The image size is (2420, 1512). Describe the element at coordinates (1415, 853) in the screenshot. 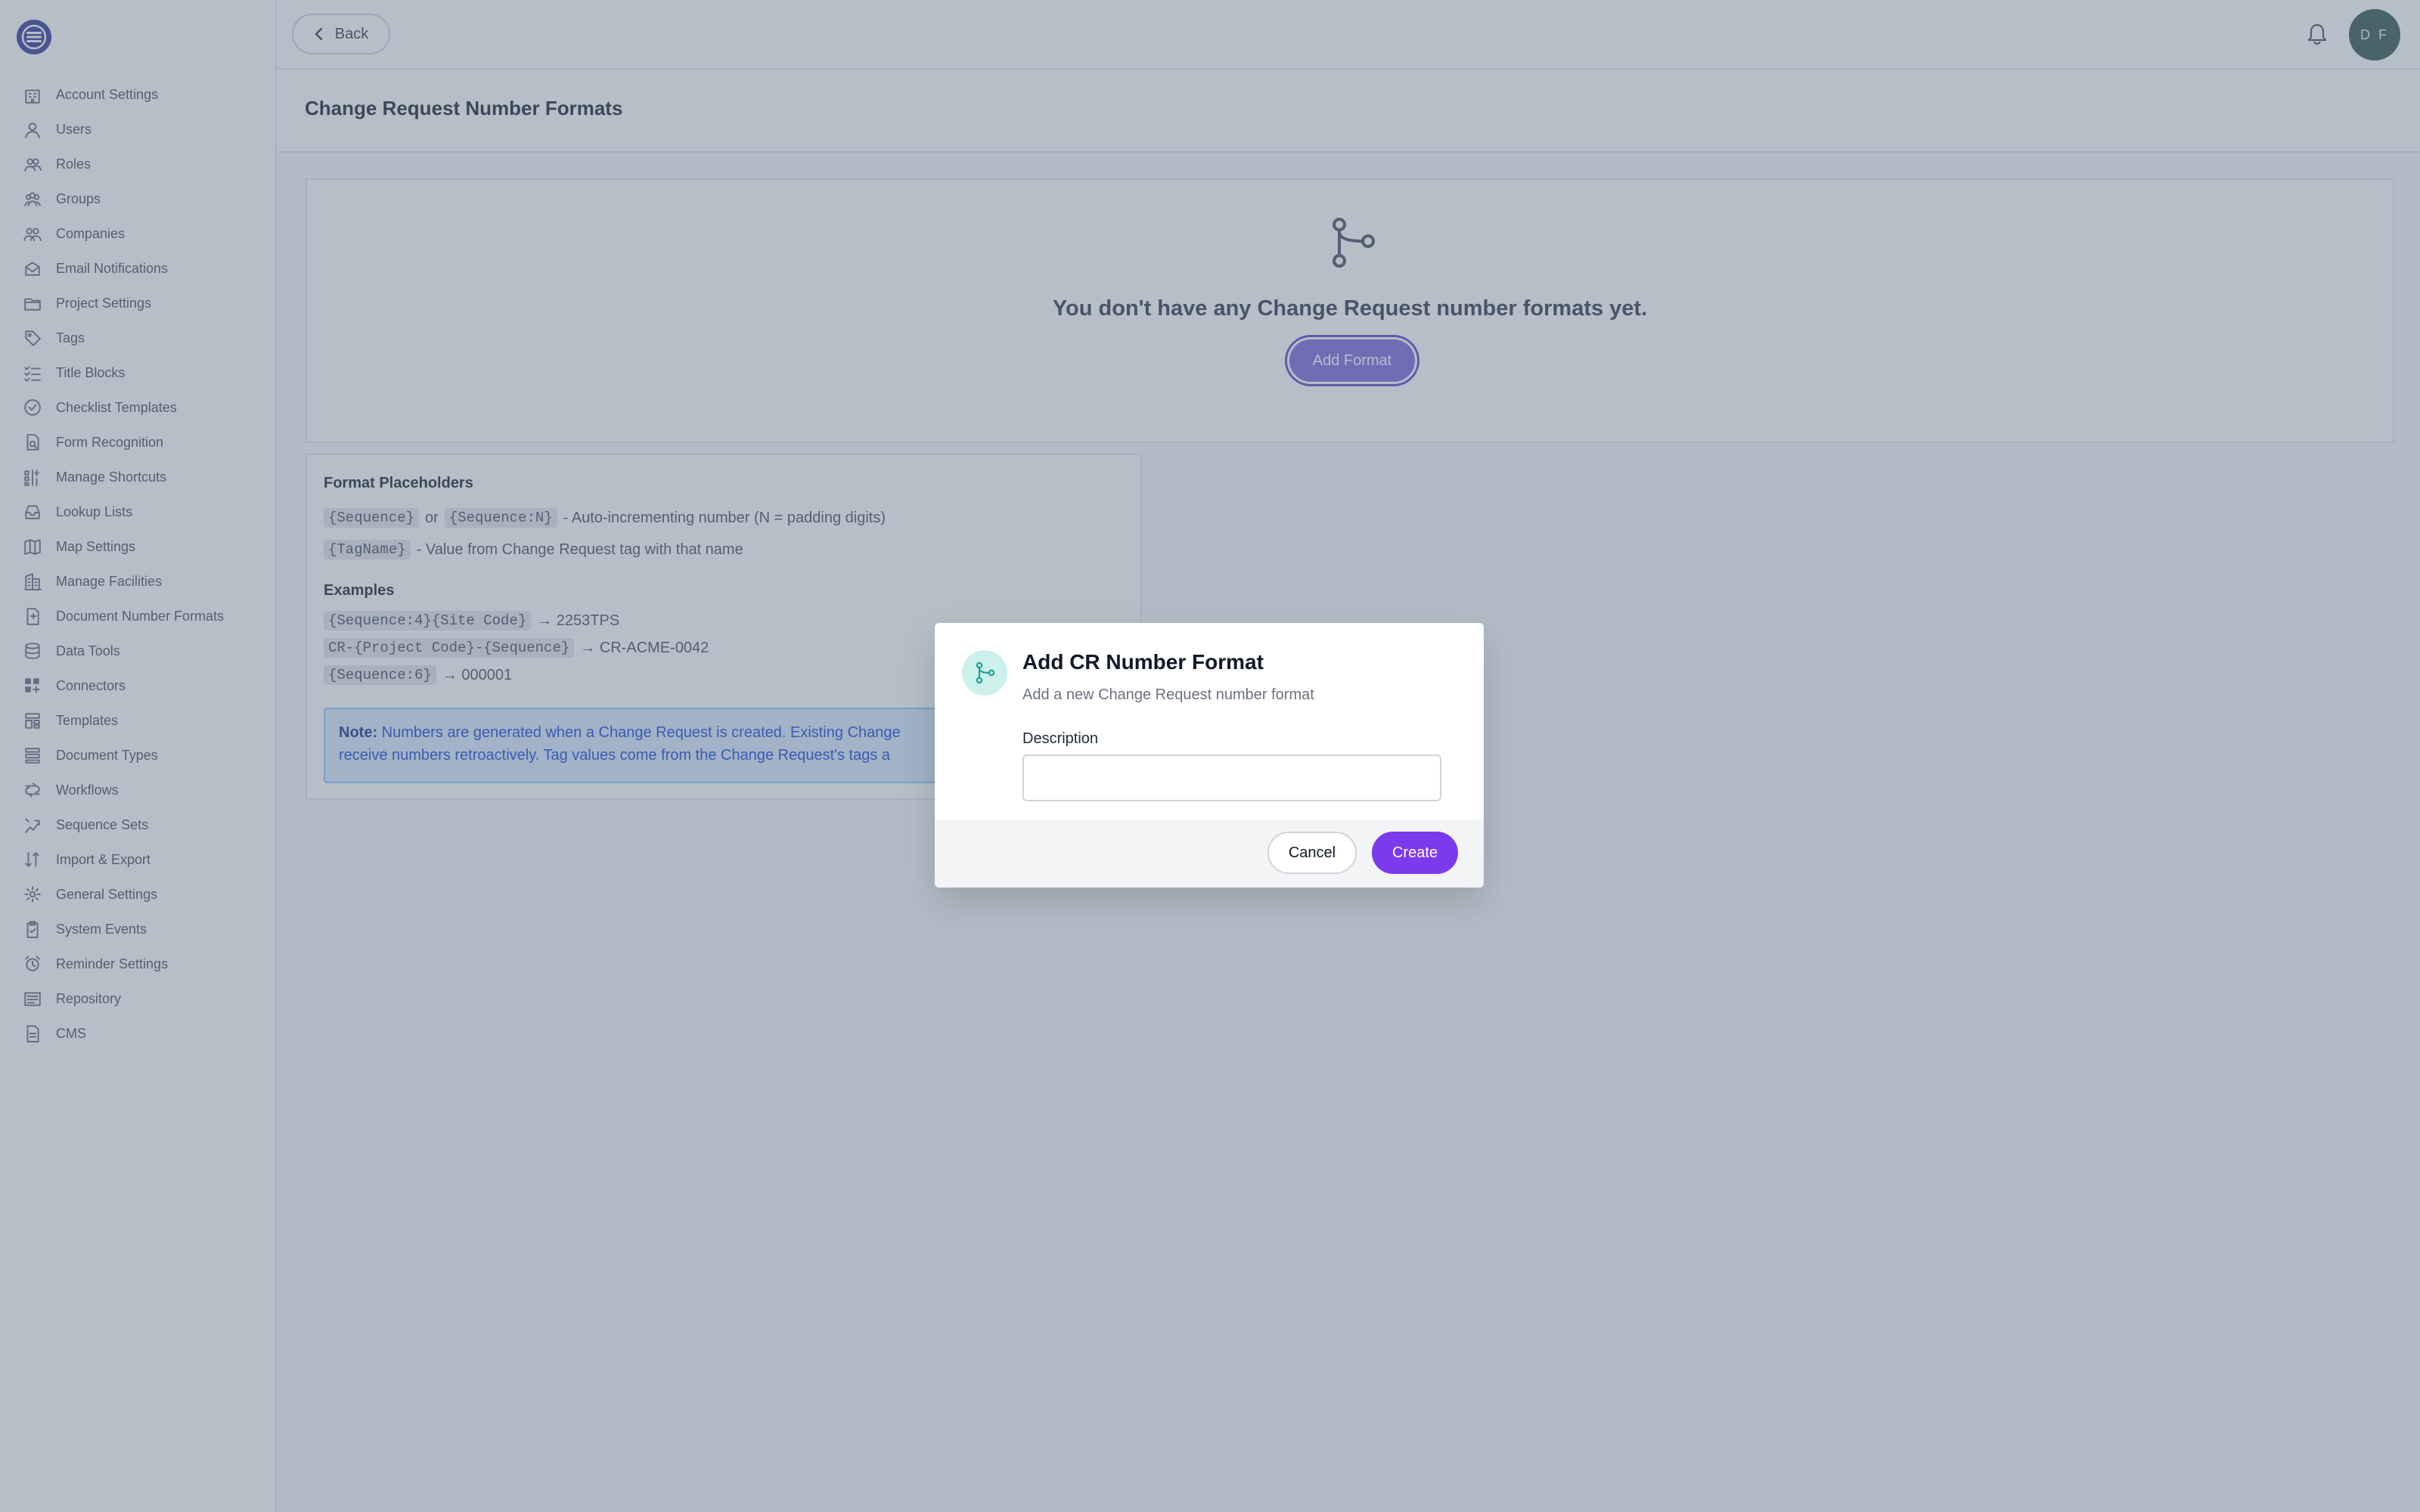

I see `create-button: Create` at that location.